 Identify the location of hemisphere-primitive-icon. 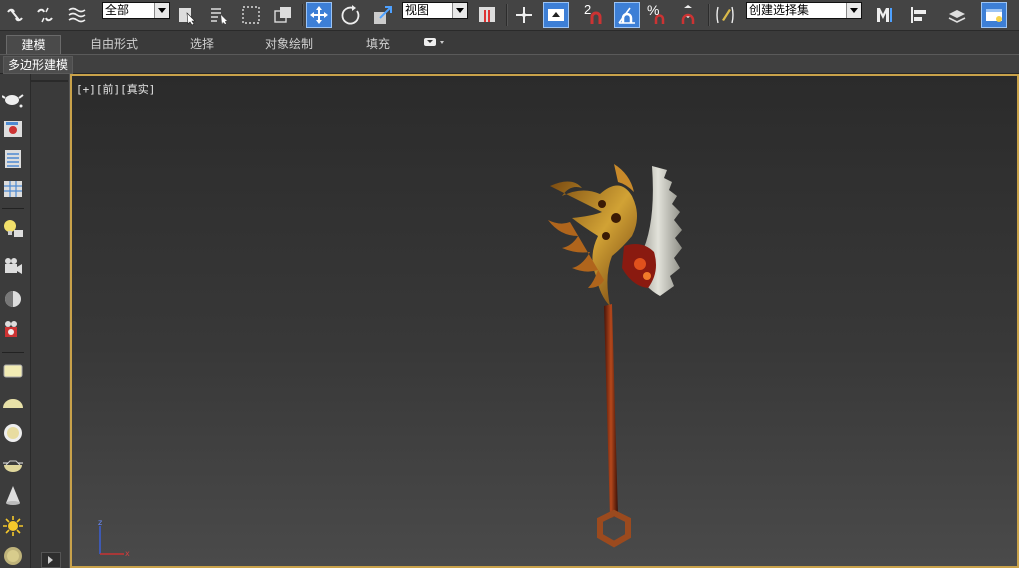
(13, 402).